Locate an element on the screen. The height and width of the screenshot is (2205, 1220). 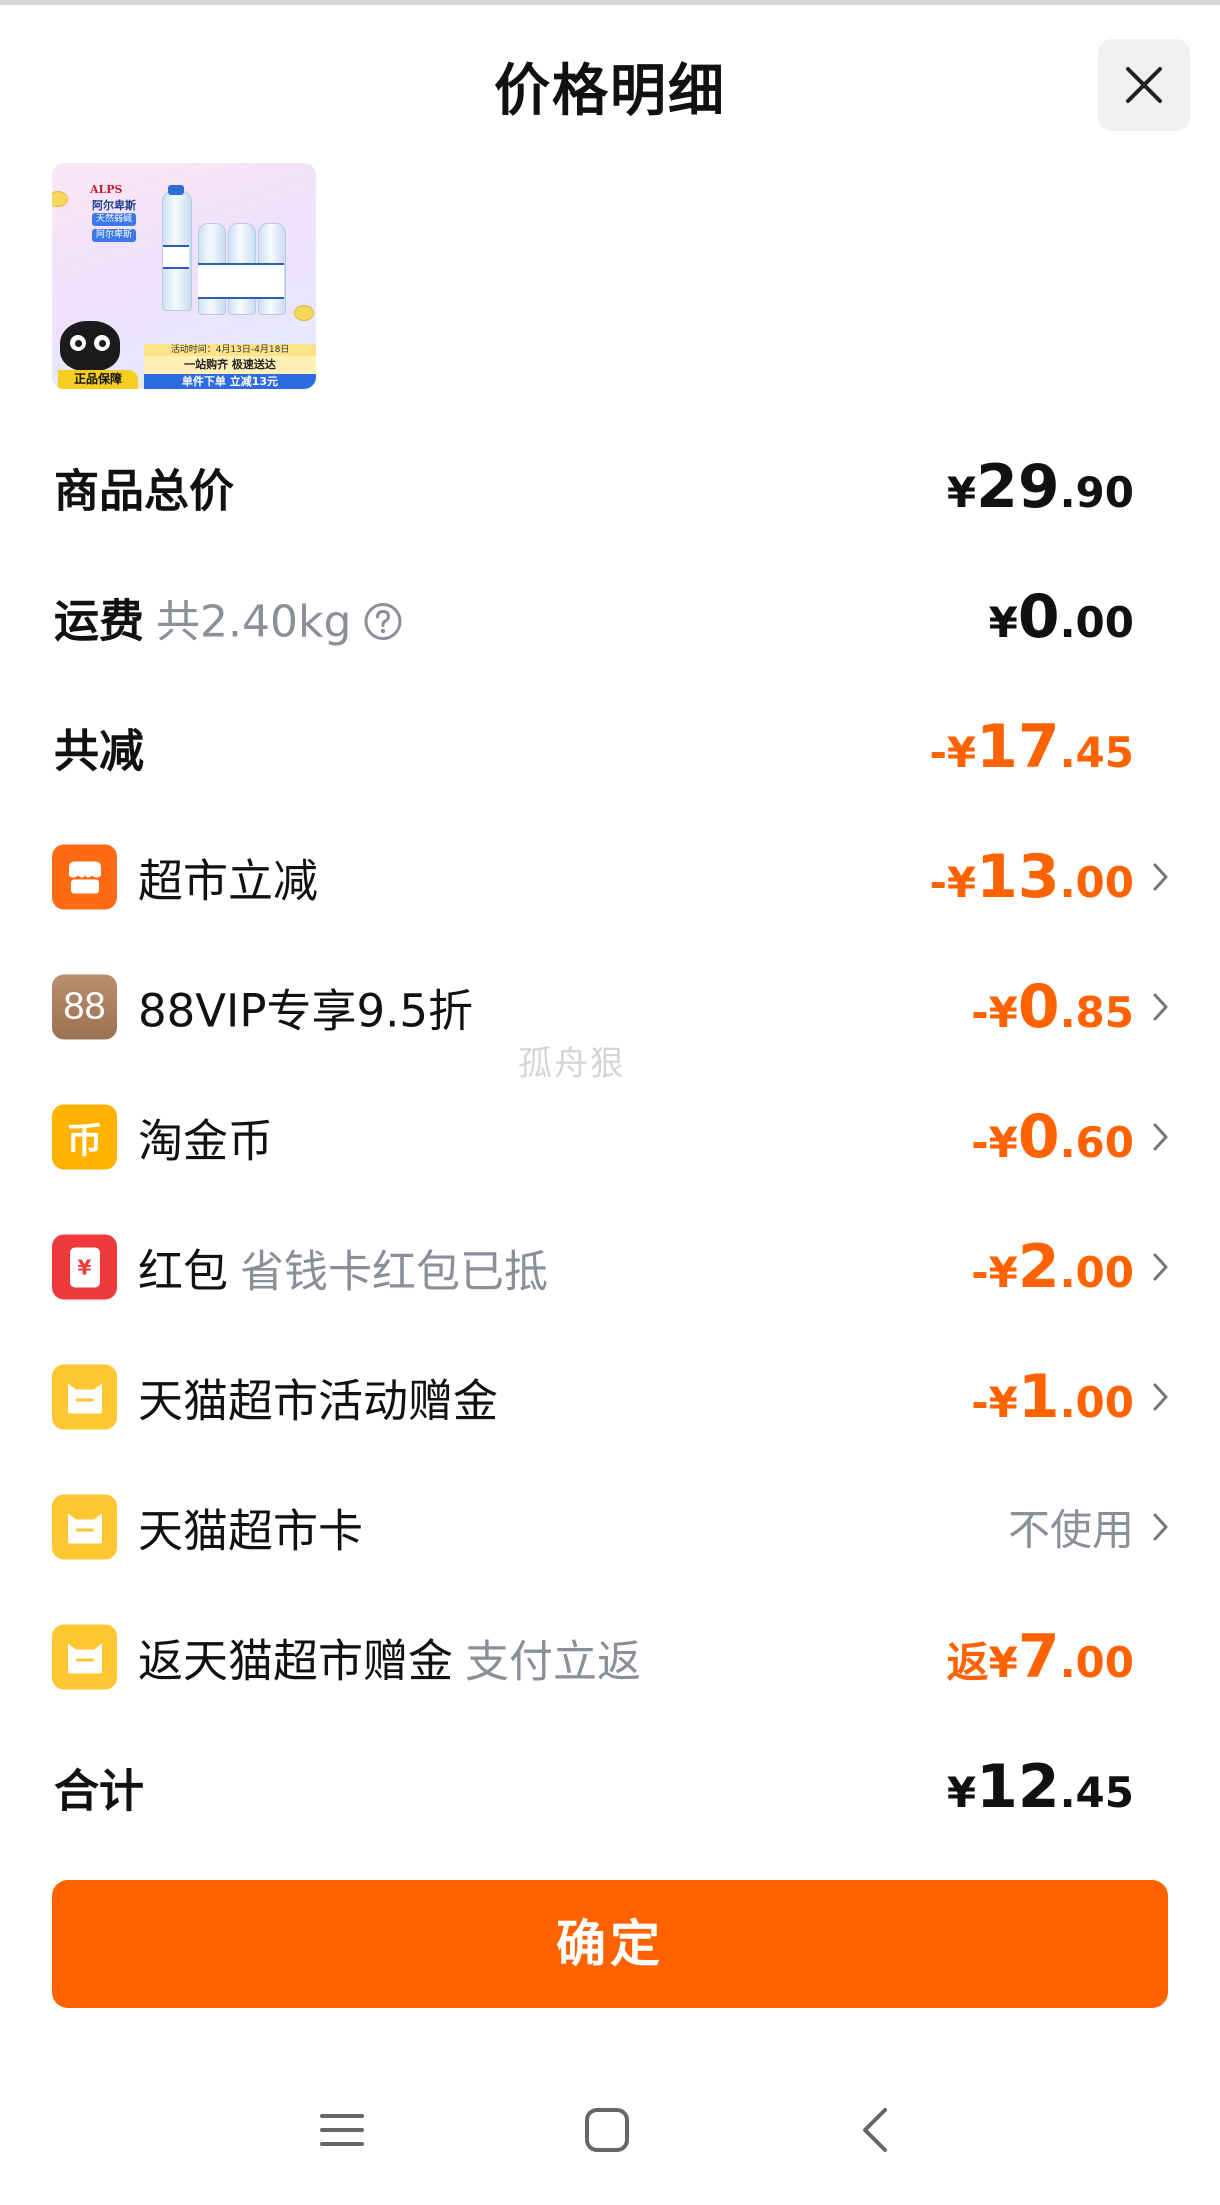
row-red-packet: ¥ 红包 省钱卡红包已抵 -¥2.00 is located at coordinates (610, 1267).